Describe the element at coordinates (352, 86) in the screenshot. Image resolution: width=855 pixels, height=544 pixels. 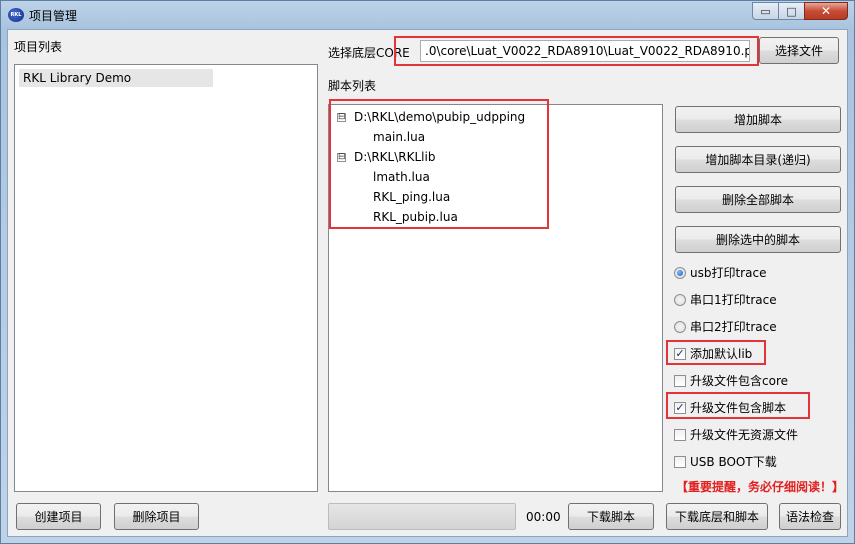
I see `script-list-label: 脚本列表` at that location.